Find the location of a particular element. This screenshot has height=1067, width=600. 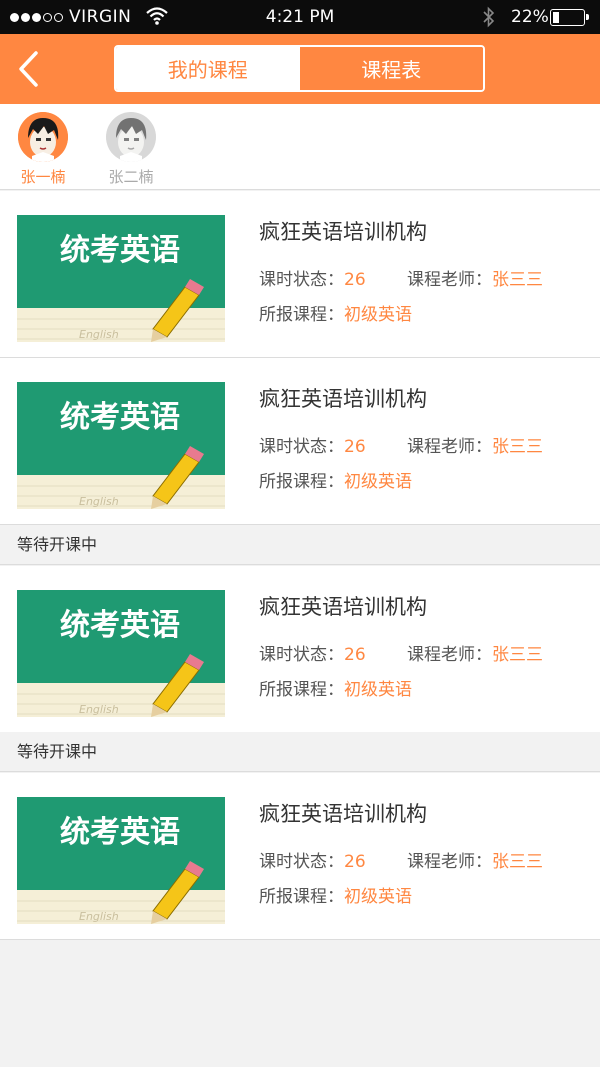

student-name: 张二楠 is located at coordinates (131, 177).